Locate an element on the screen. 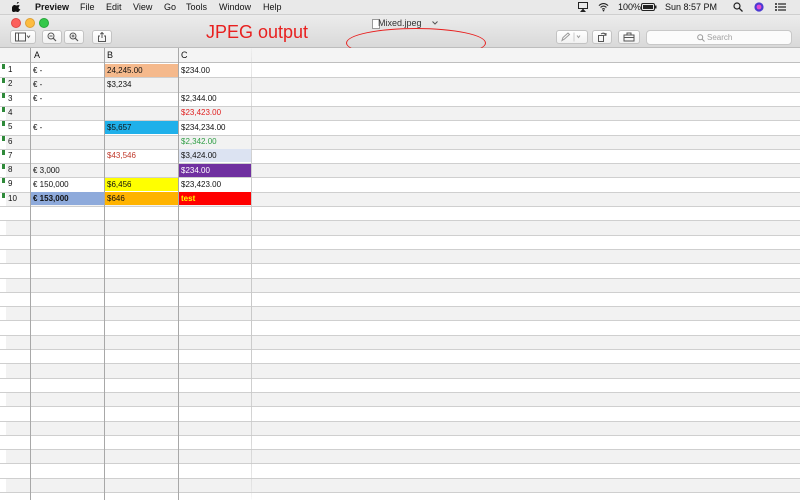 Image resolution: width=800 pixels, height=500 pixels. chevron-down-icon is located at coordinates (435, 23).